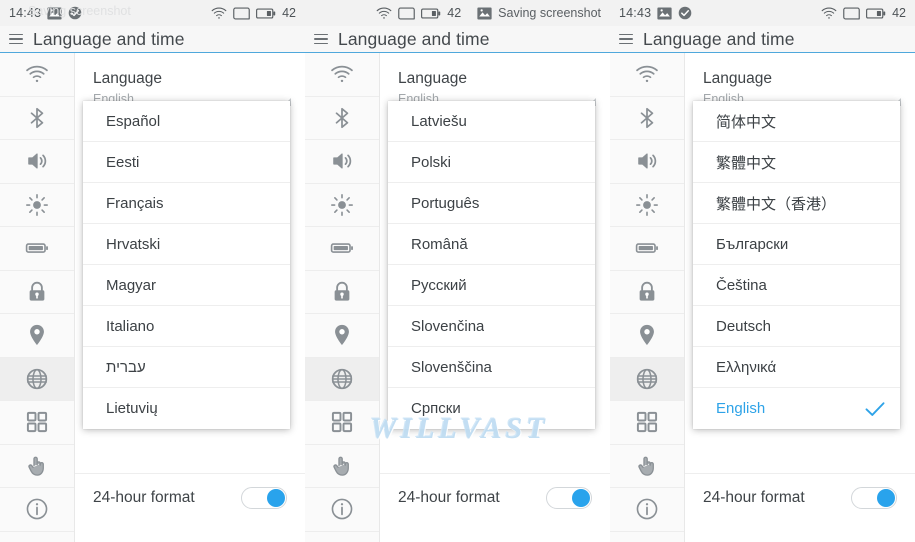  What do you see at coordinates (186, 367) in the screenshot?
I see `language-option: עברית` at bounding box center [186, 367].